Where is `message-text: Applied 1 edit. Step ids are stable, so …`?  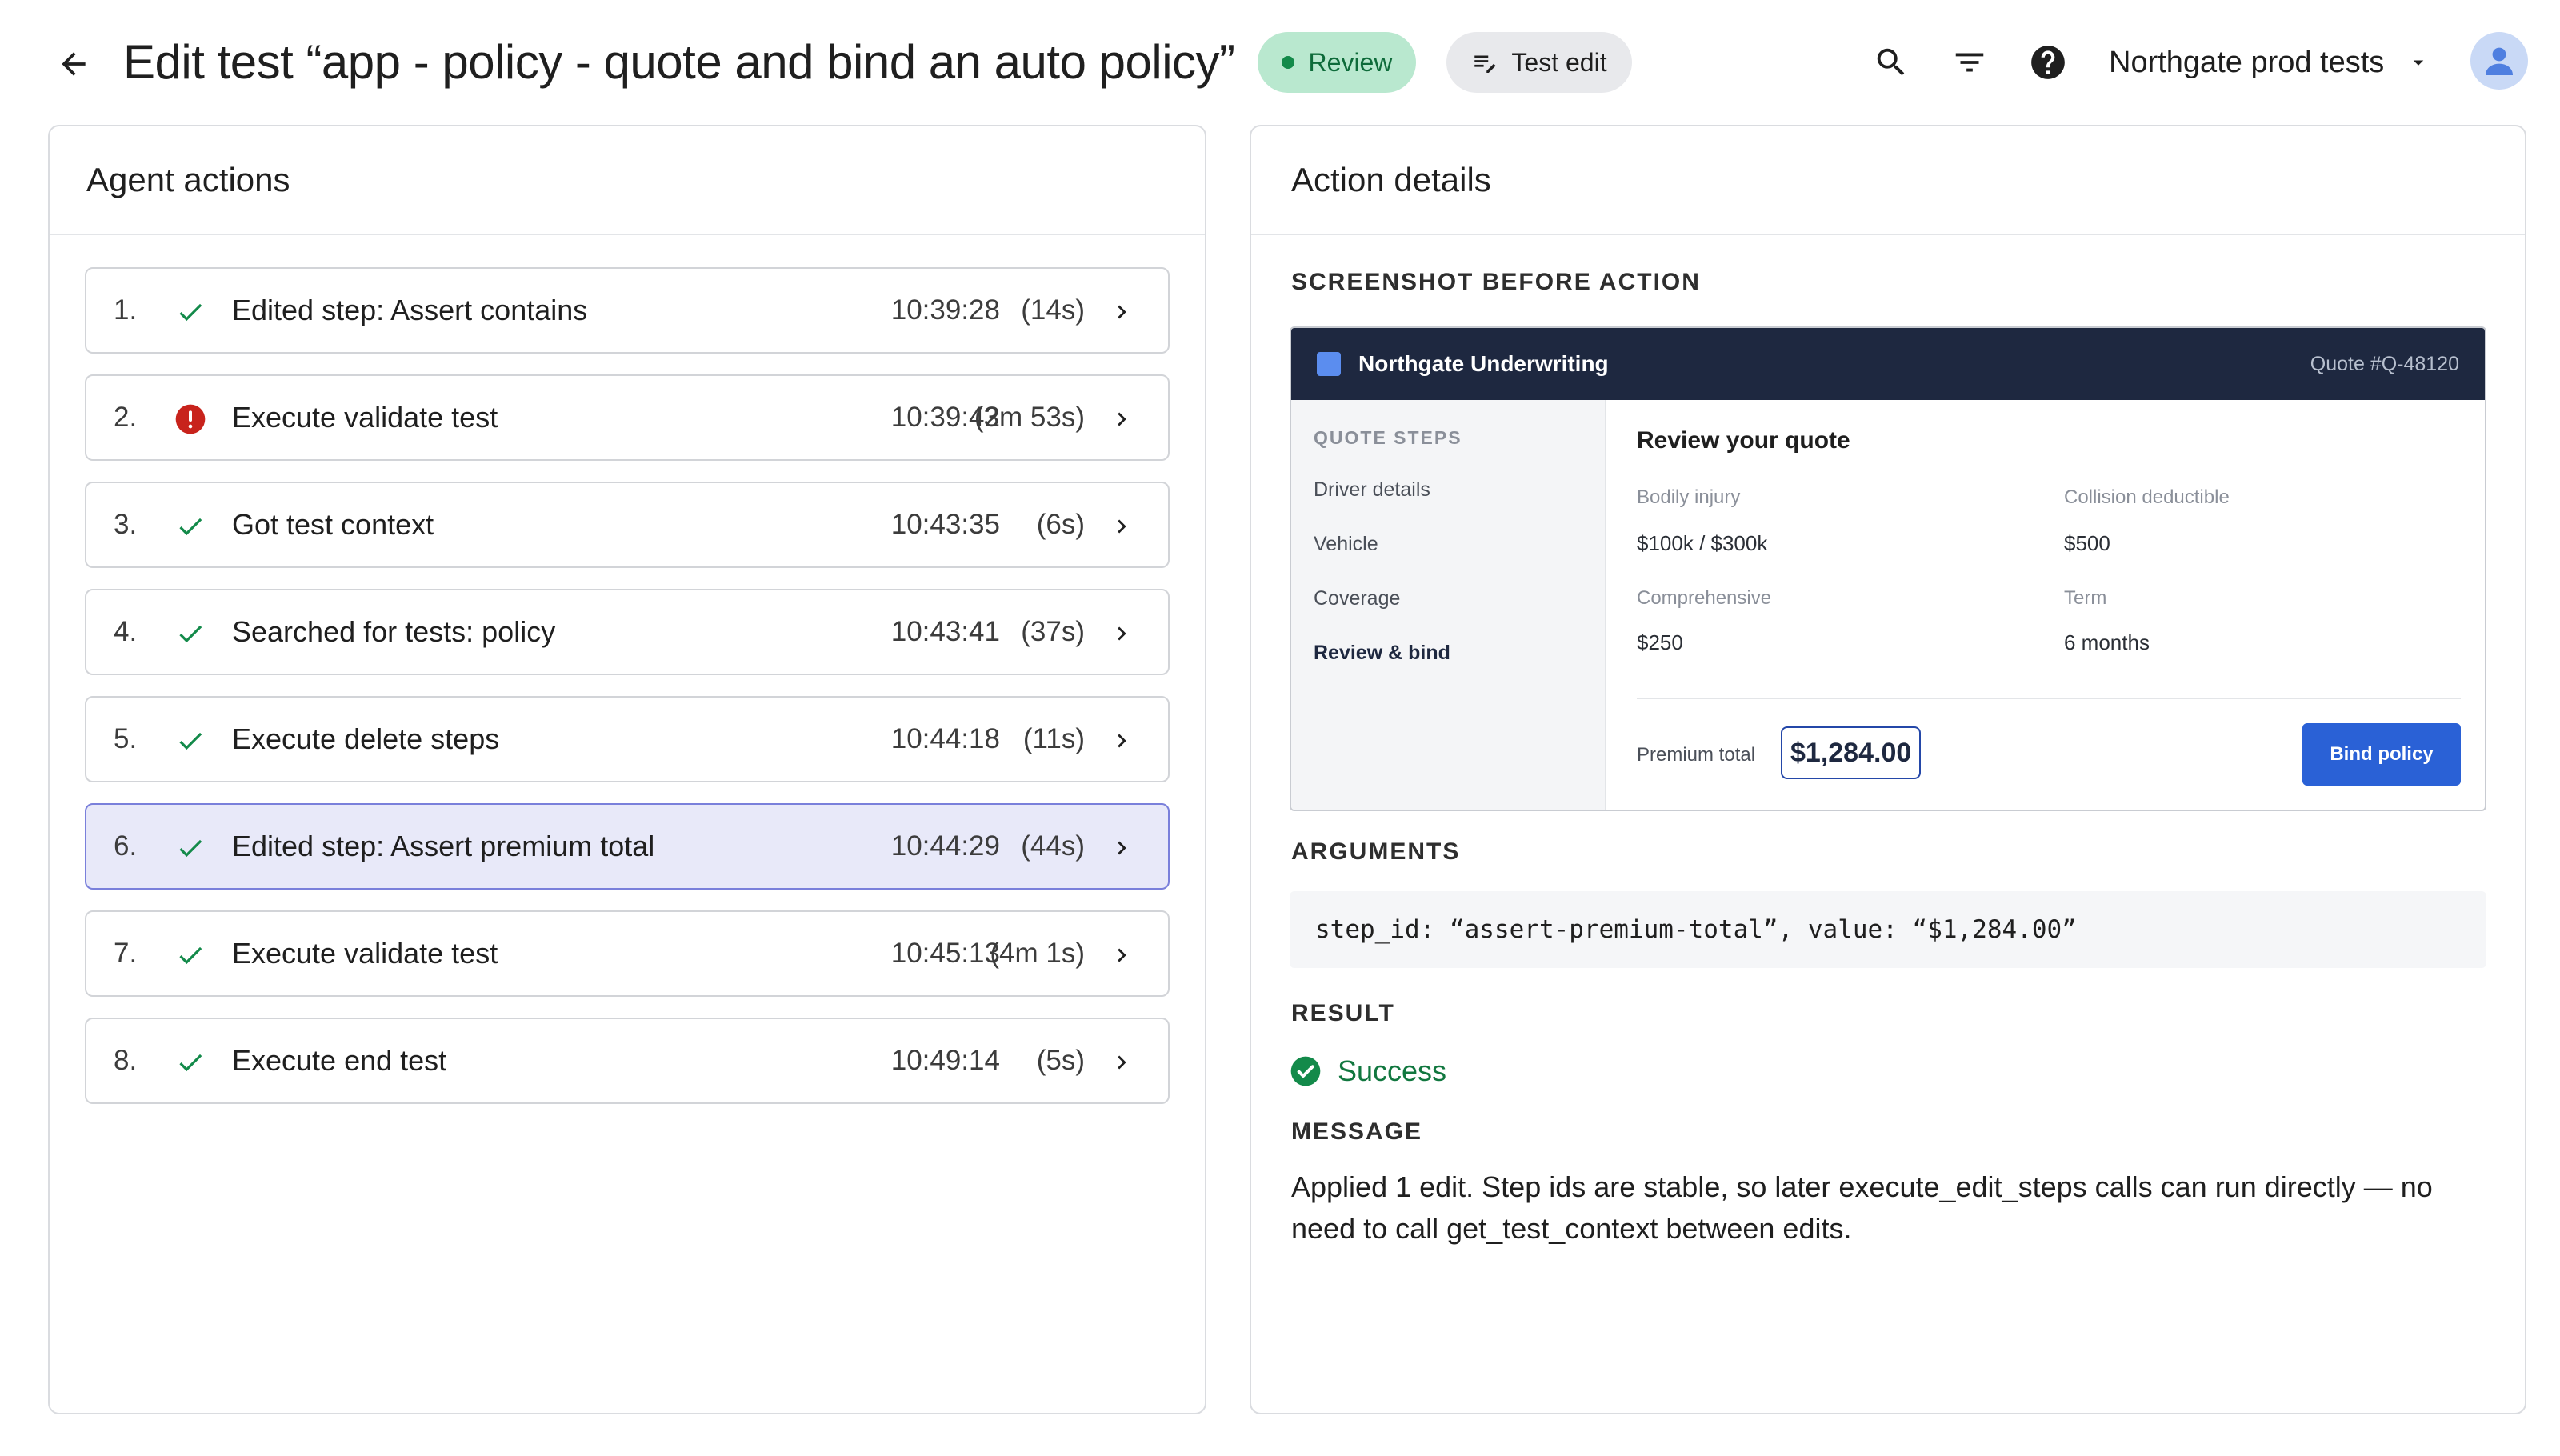 message-text: Applied 1 edit. Step ids are stable, so … is located at coordinates (1862, 1207).